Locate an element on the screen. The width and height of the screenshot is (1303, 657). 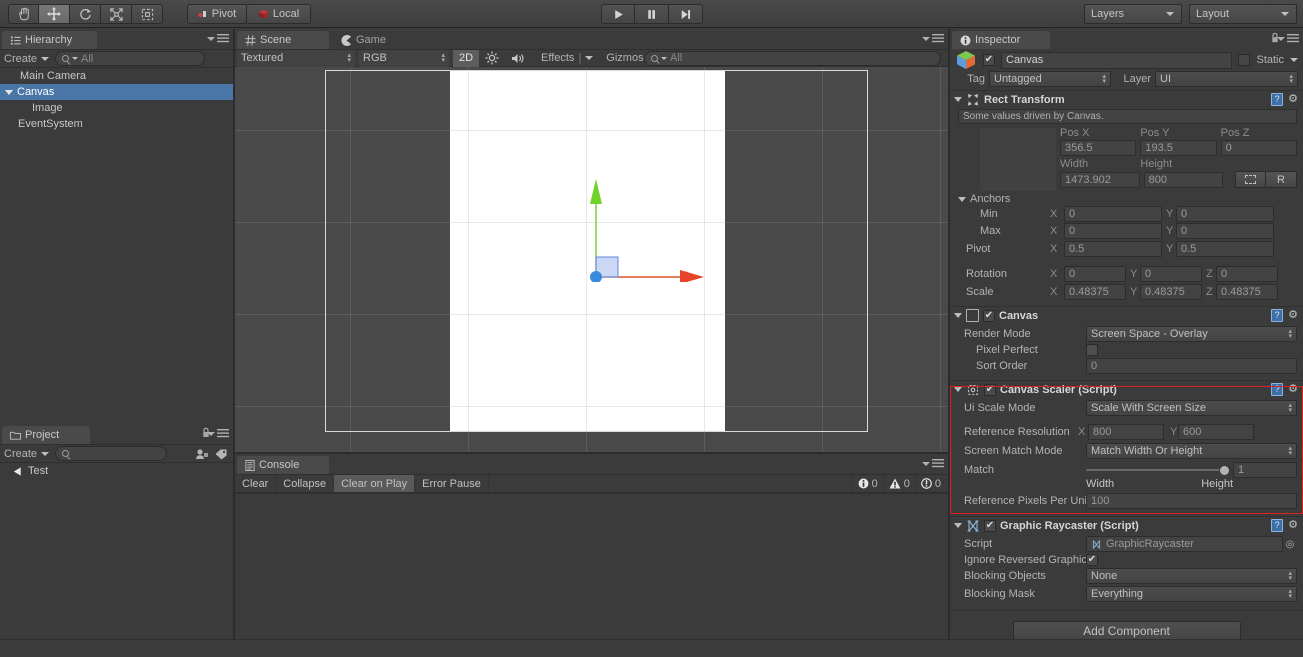
height-field: 800 is located at coordinates (1183, 179).